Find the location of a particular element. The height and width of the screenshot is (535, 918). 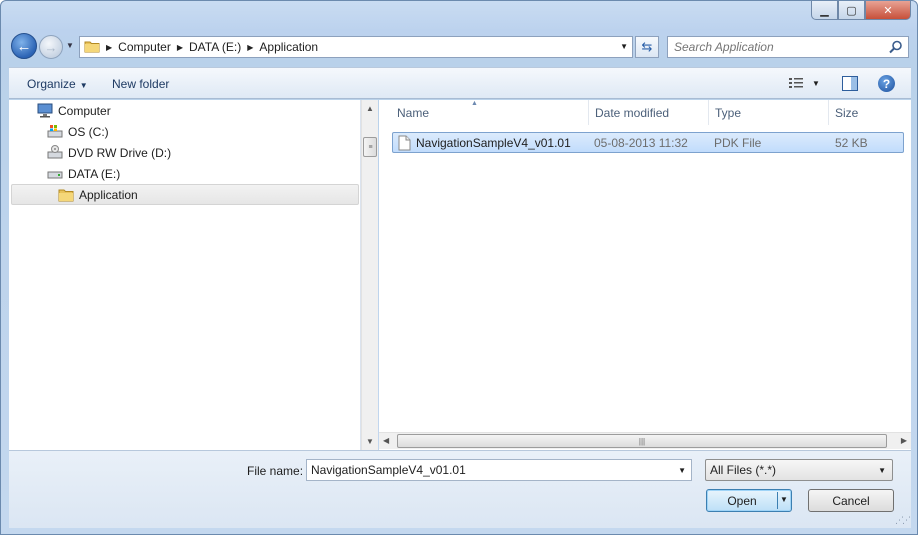

file-type-filter-value: All Files (*.*) is located at coordinates (743, 470).